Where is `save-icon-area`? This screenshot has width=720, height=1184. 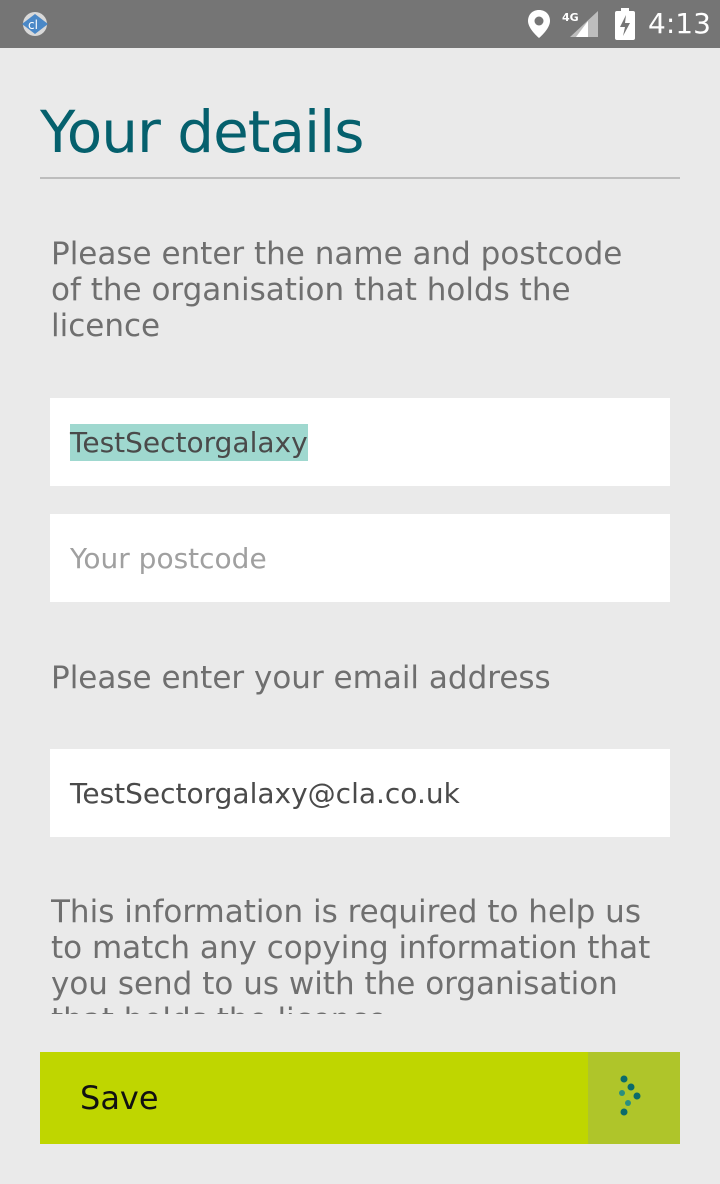 save-icon-area is located at coordinates (634, 1098).